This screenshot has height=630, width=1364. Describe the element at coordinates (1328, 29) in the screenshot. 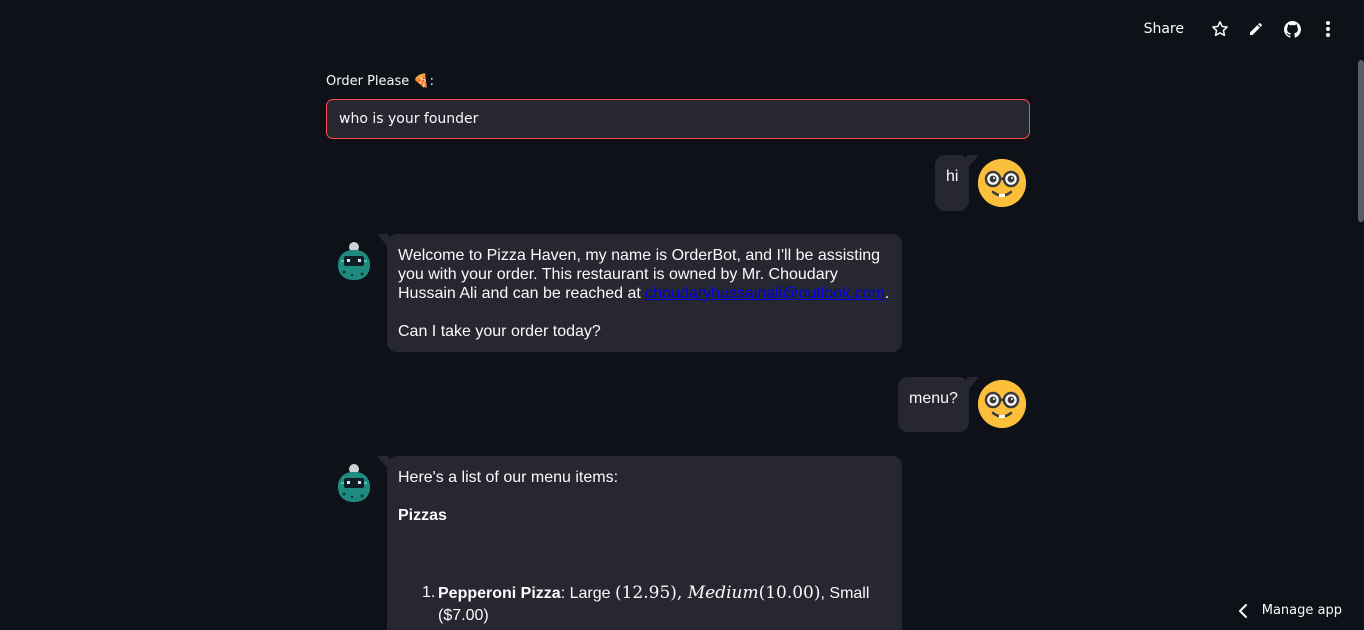

I see `kebab-menu-icon` at that location.